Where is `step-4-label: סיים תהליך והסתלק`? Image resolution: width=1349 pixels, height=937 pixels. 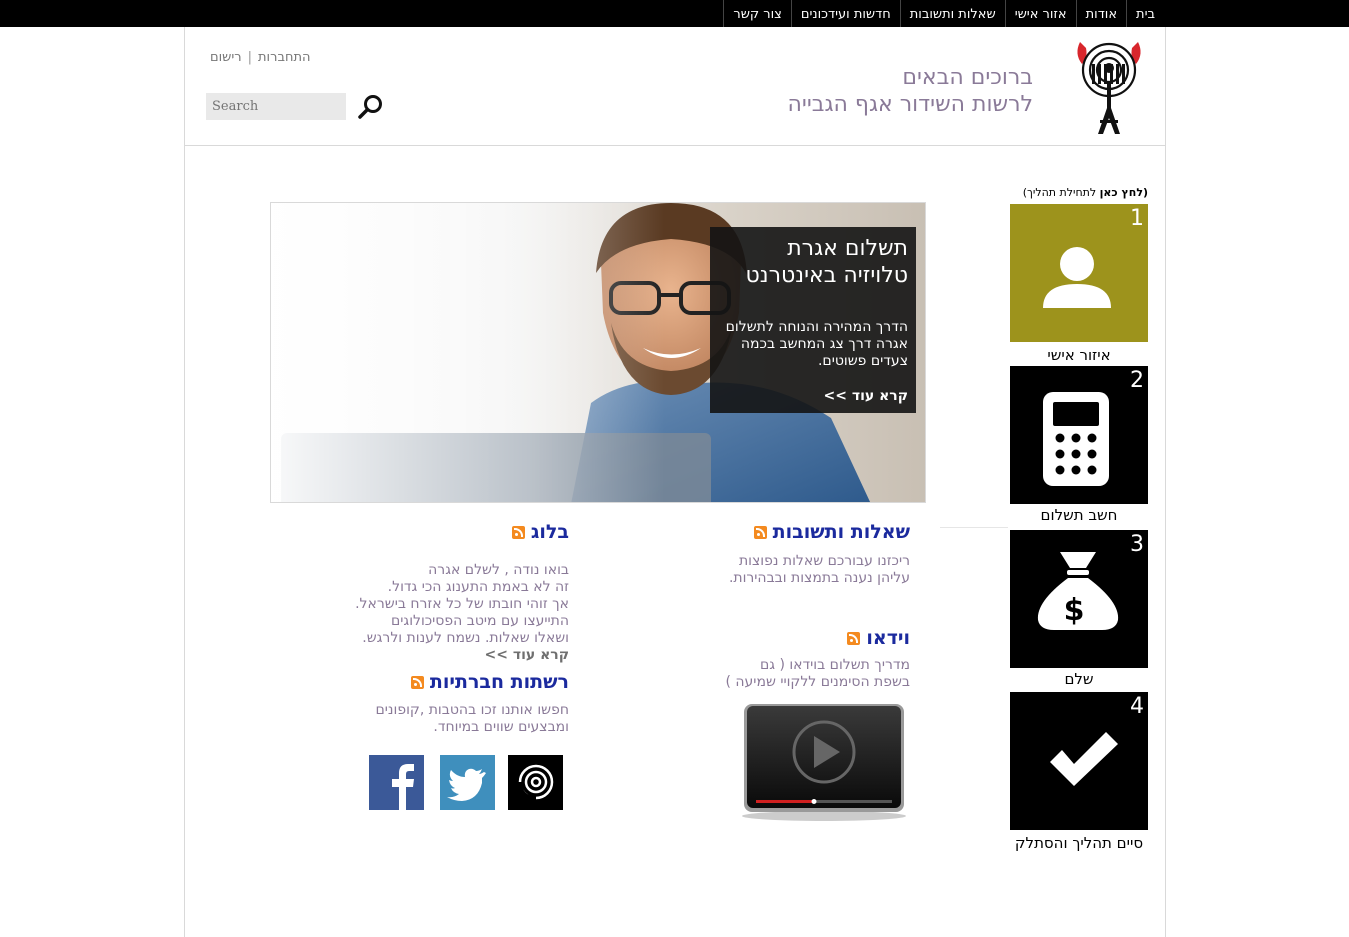
step-4-label: סיים תהליך והסתלק is located at coordinates (1079, 843).